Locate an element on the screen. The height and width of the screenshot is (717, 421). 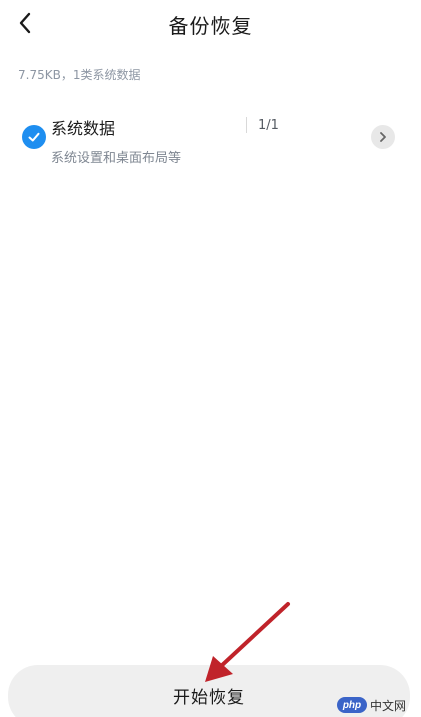
page-title: 备份恢复 is located at coordinates (210, 26).